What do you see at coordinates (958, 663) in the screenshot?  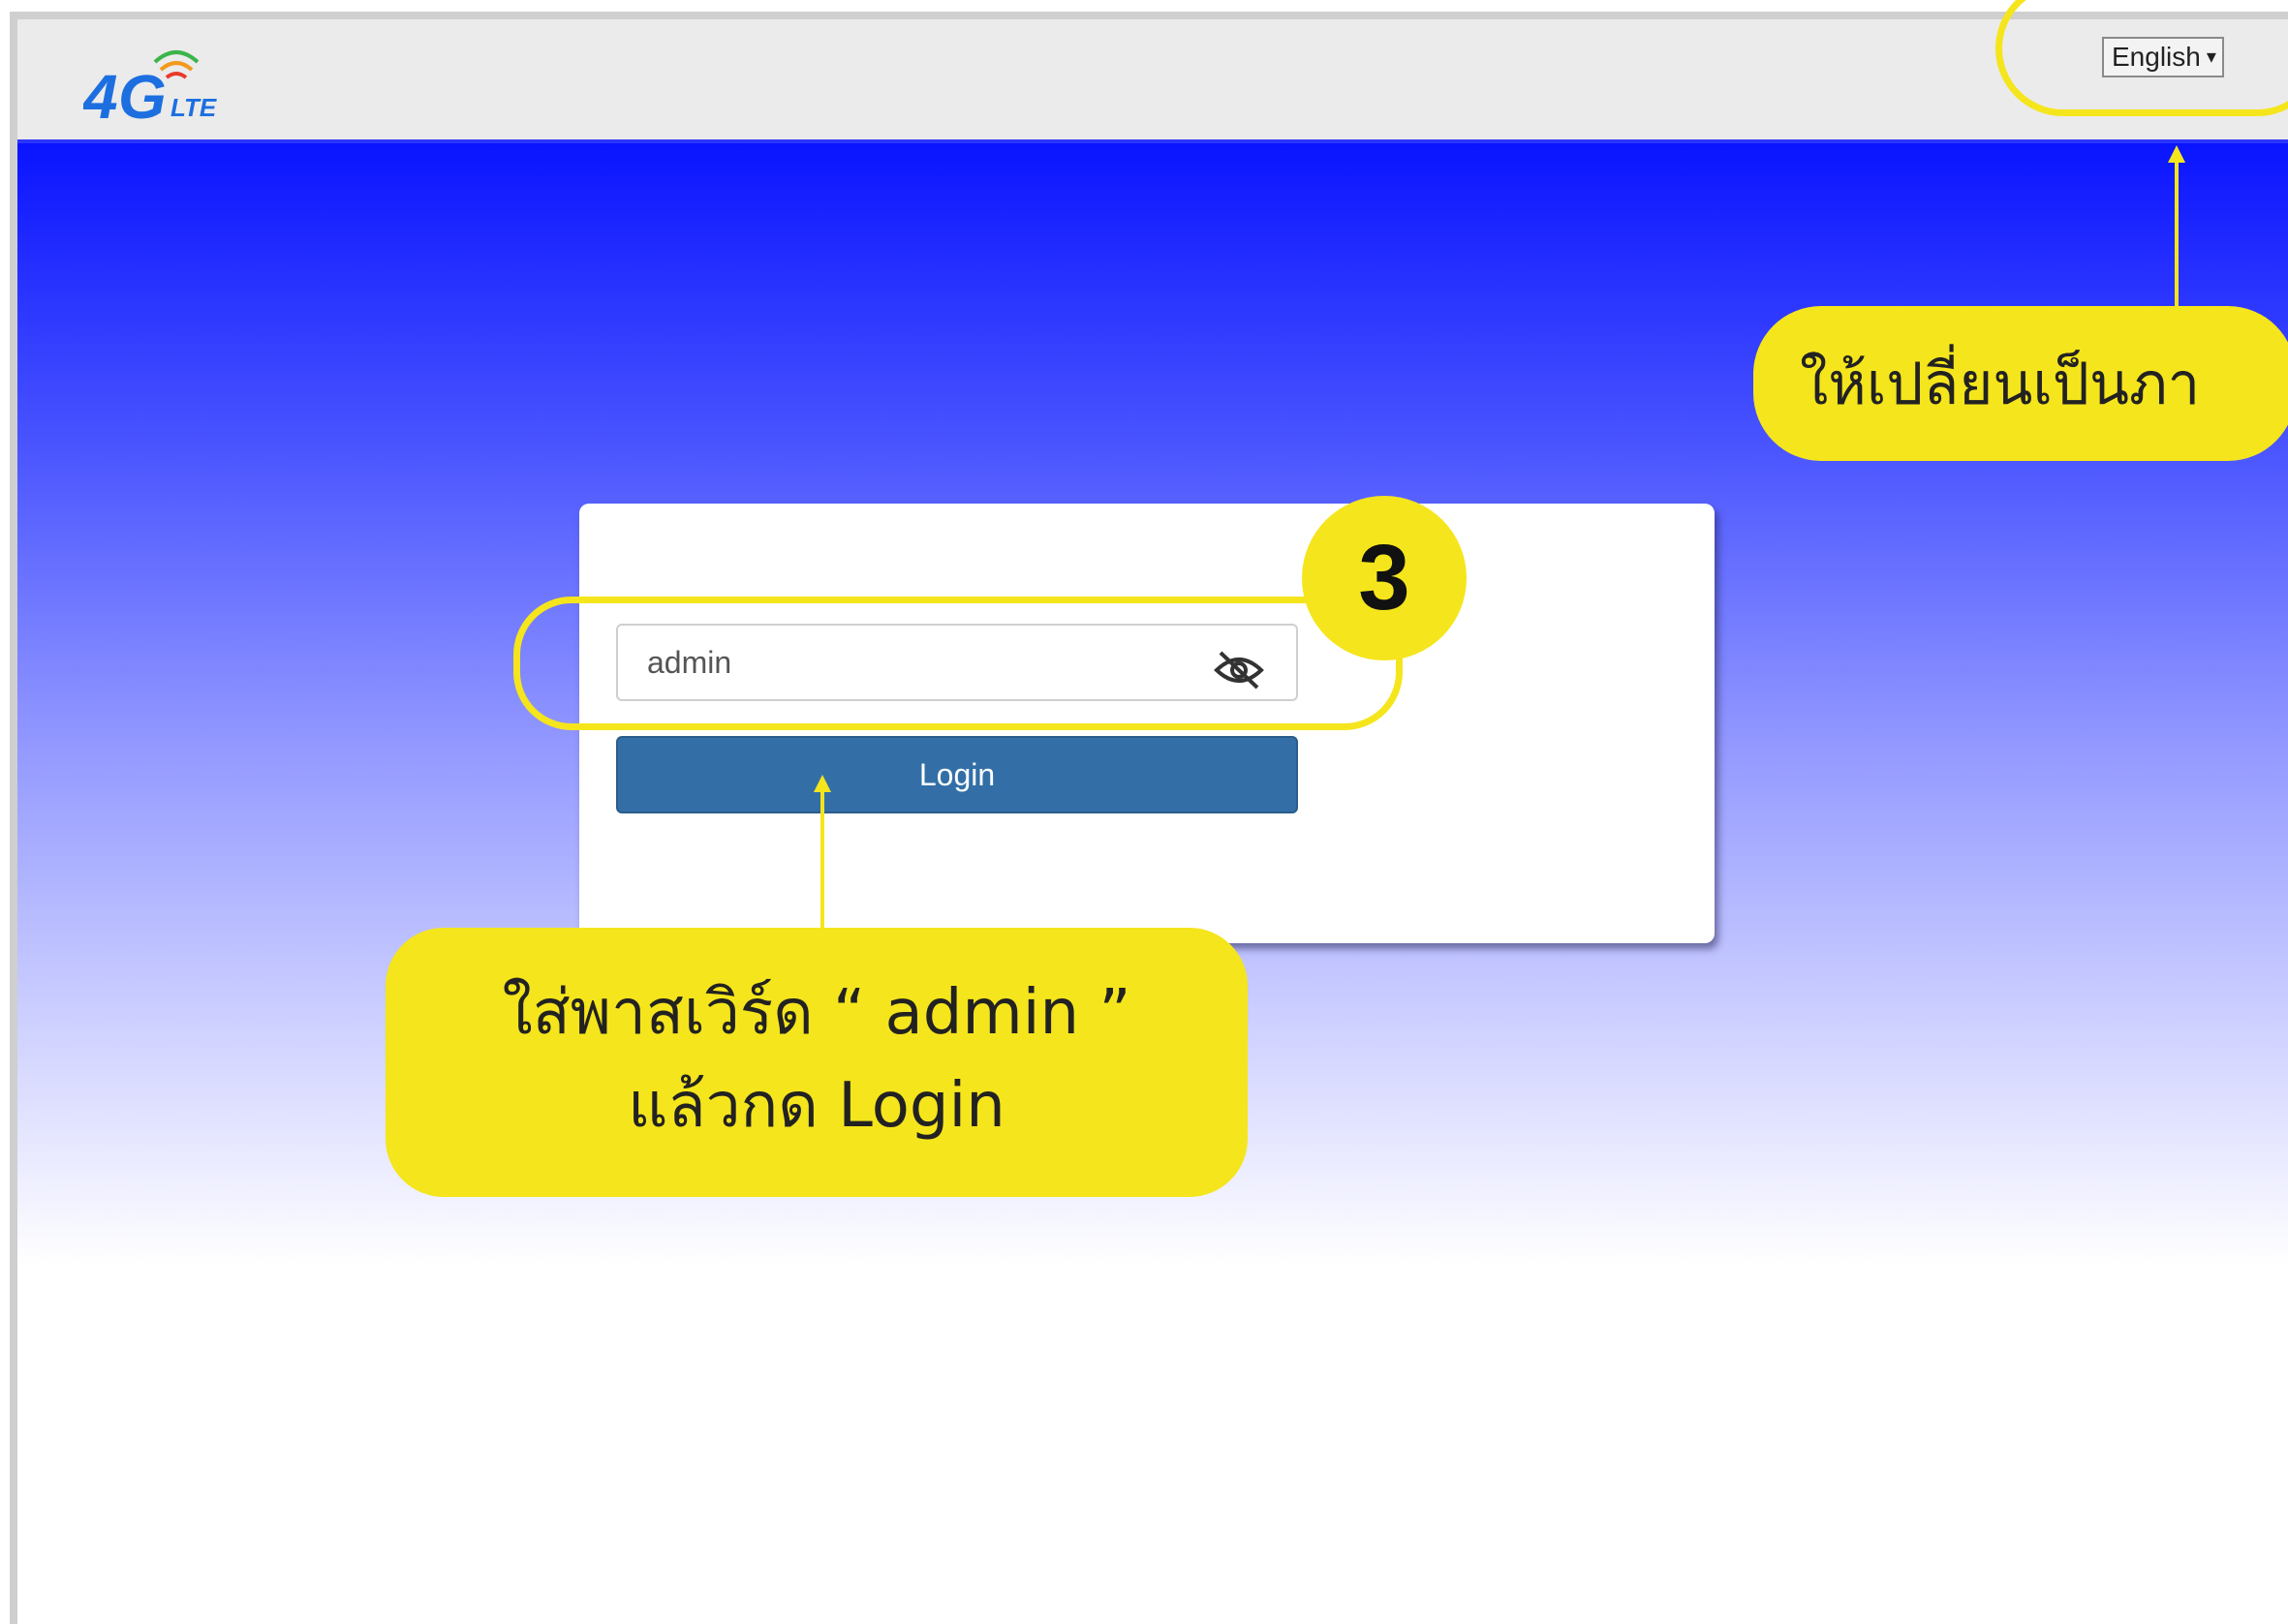 I see `password-highlight-ring` at bounding box center [958, 663].